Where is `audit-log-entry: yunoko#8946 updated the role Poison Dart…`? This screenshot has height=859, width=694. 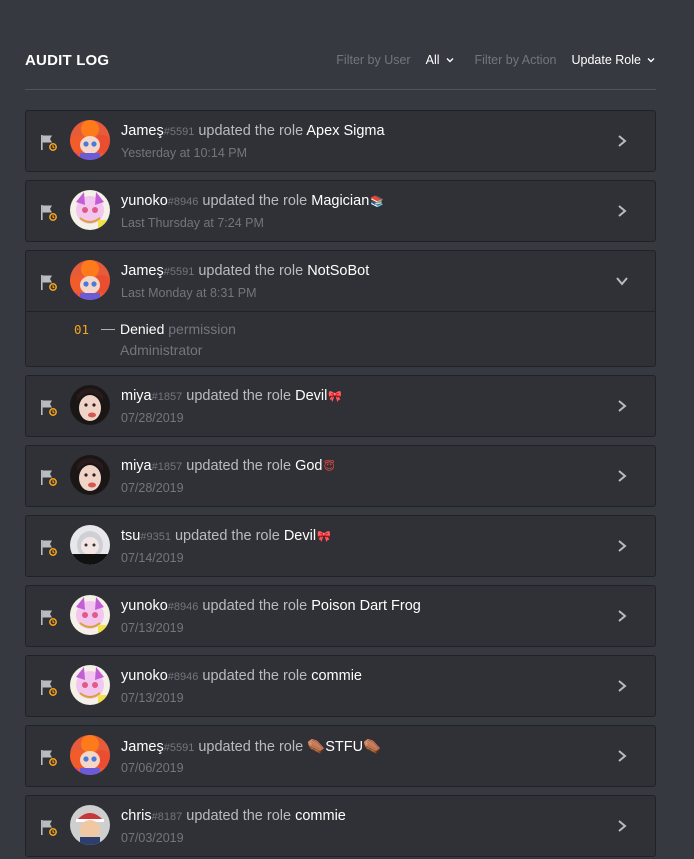 audit-log-entry: yunoko#8946 updated the role Poison Dart… is located at coordinates (340, 616).